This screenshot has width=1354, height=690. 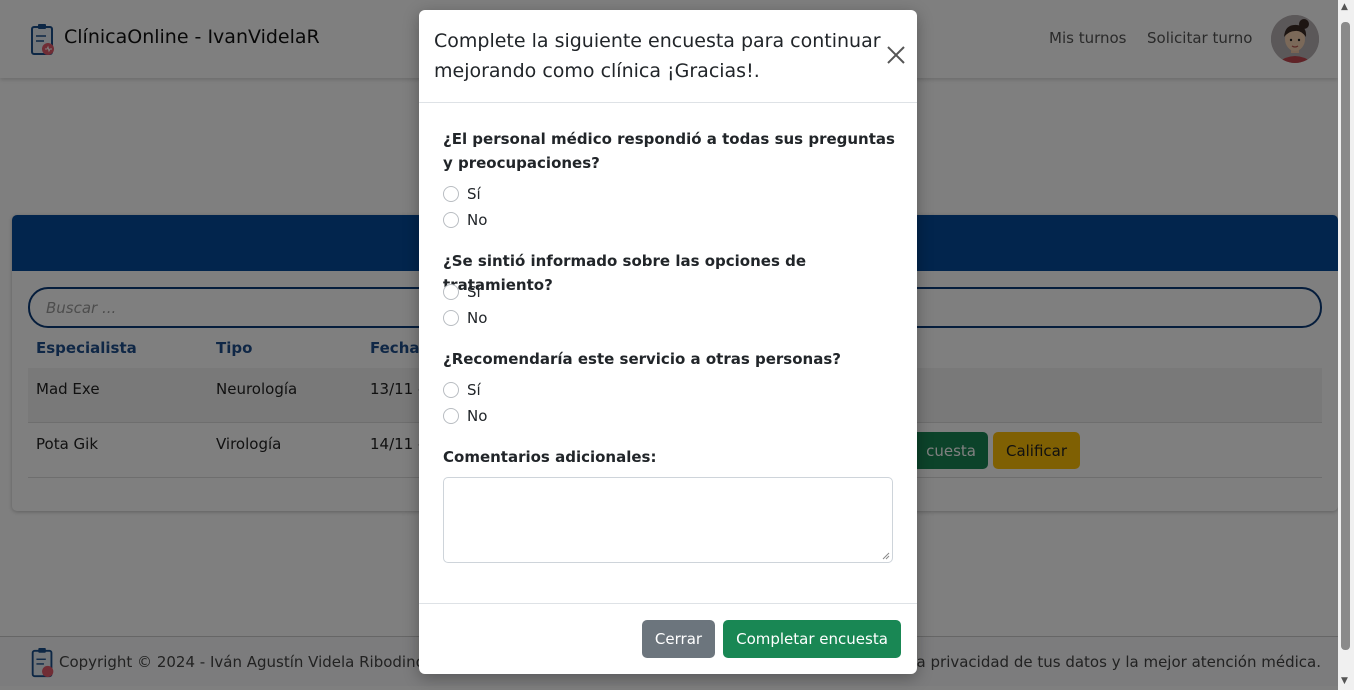 What do you see at coordinates (465, 318) in the screenshot?
I see `question-2-option-no: No` at bounding box center [465, 318].